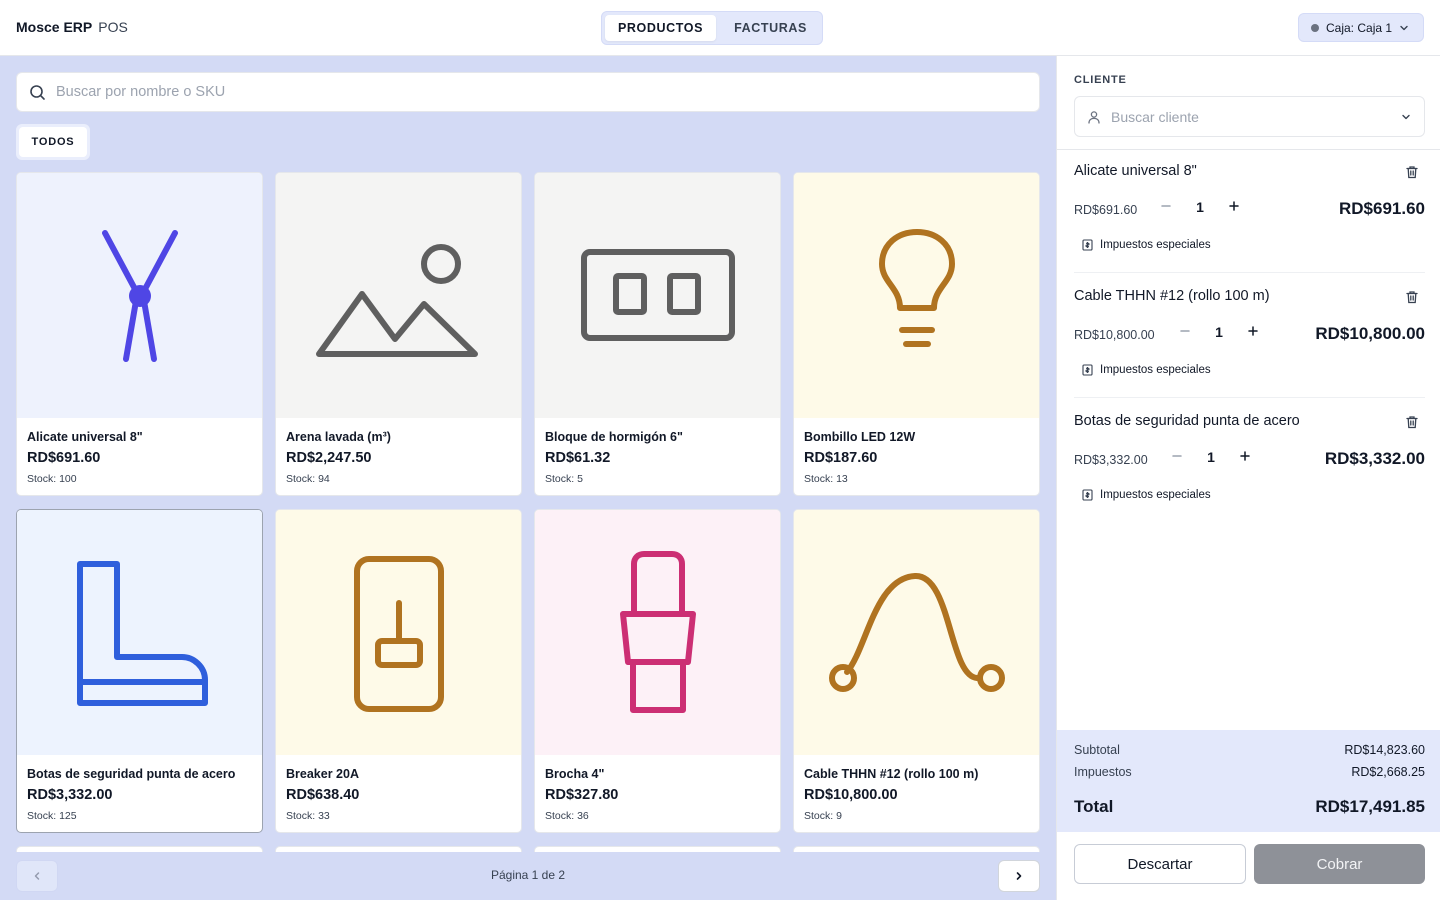 This screenshot has width=1440, height=900. Describe the element at coordinates (1406, 117) in the screenshot. I see `chevron-down-icon` at that location.